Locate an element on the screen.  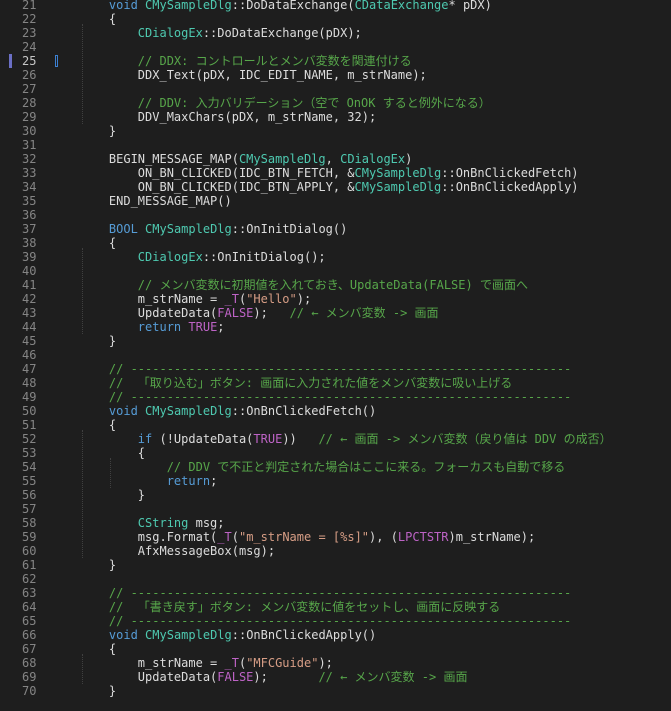
code-line: 29 DDV_MaxChars(pDX, m_strName, 32); is located at coordinates (335, 117).